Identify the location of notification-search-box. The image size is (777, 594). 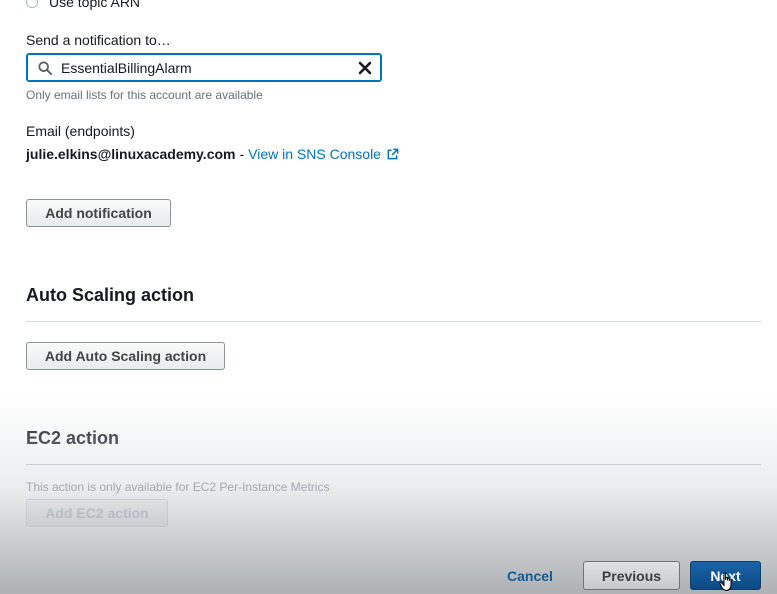
(204, 67).